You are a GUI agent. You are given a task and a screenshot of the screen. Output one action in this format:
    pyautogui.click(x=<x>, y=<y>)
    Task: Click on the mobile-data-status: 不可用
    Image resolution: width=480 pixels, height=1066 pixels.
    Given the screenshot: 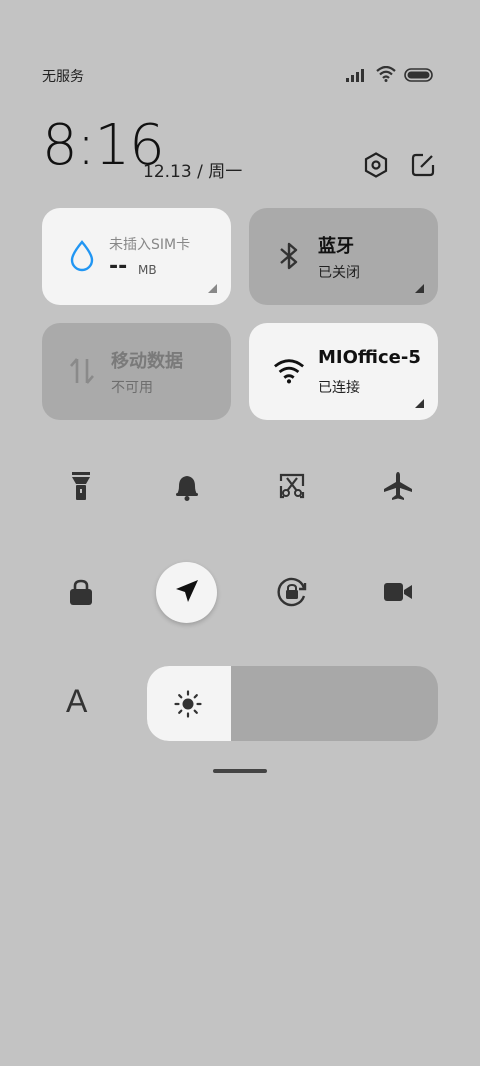 What is the action you would take?
    pyautogui.click(x=132, y=388)
    